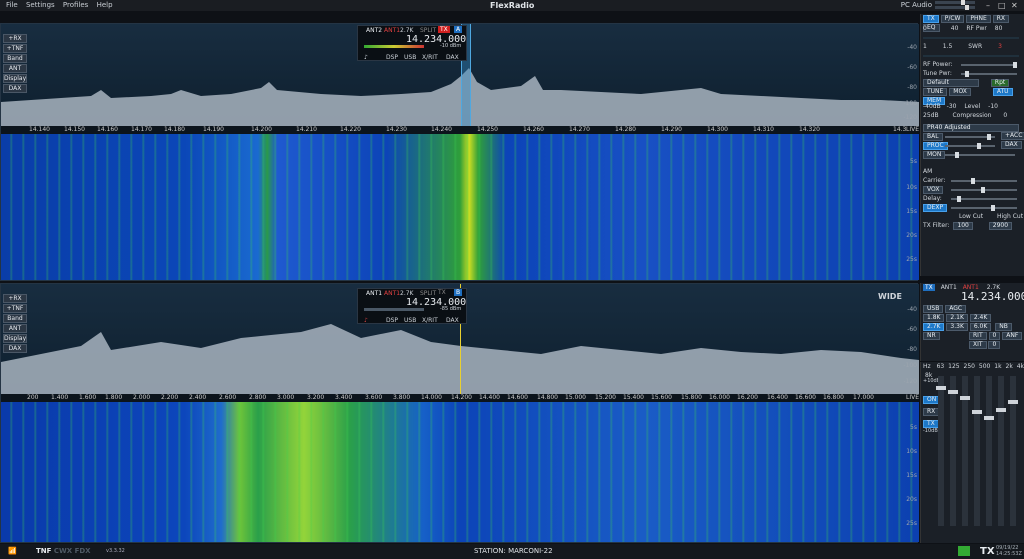 Image resolution: width=1024 pixels, height=559 pixels. What do you see at coordinates (989, 65) in the screenshot?
I see `rf-power-slider` at bounding box center [989, 65].